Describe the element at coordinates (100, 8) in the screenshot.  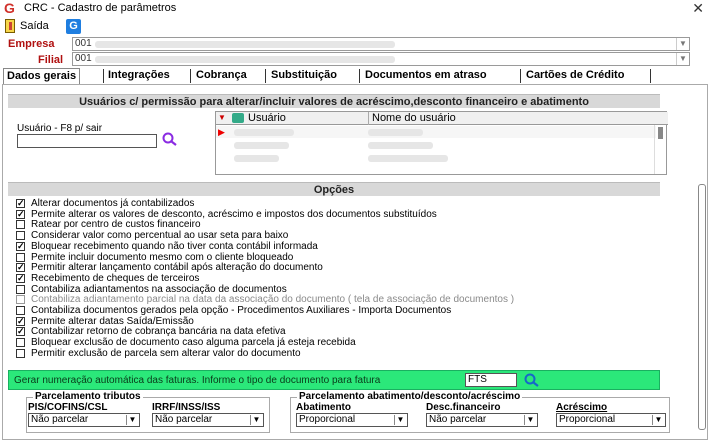
I see `window-title: CRC - Cadastro de parâmetros` at that location.